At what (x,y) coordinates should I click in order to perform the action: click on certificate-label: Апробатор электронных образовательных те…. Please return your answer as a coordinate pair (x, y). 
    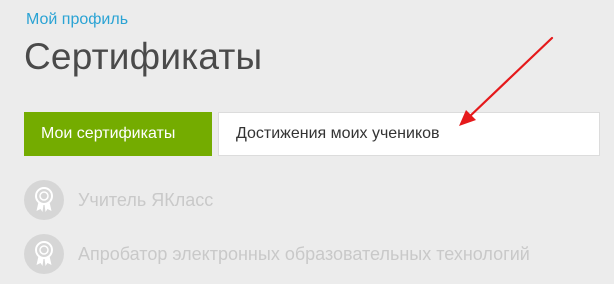
    Looking at the image, I should click on (304, 254).